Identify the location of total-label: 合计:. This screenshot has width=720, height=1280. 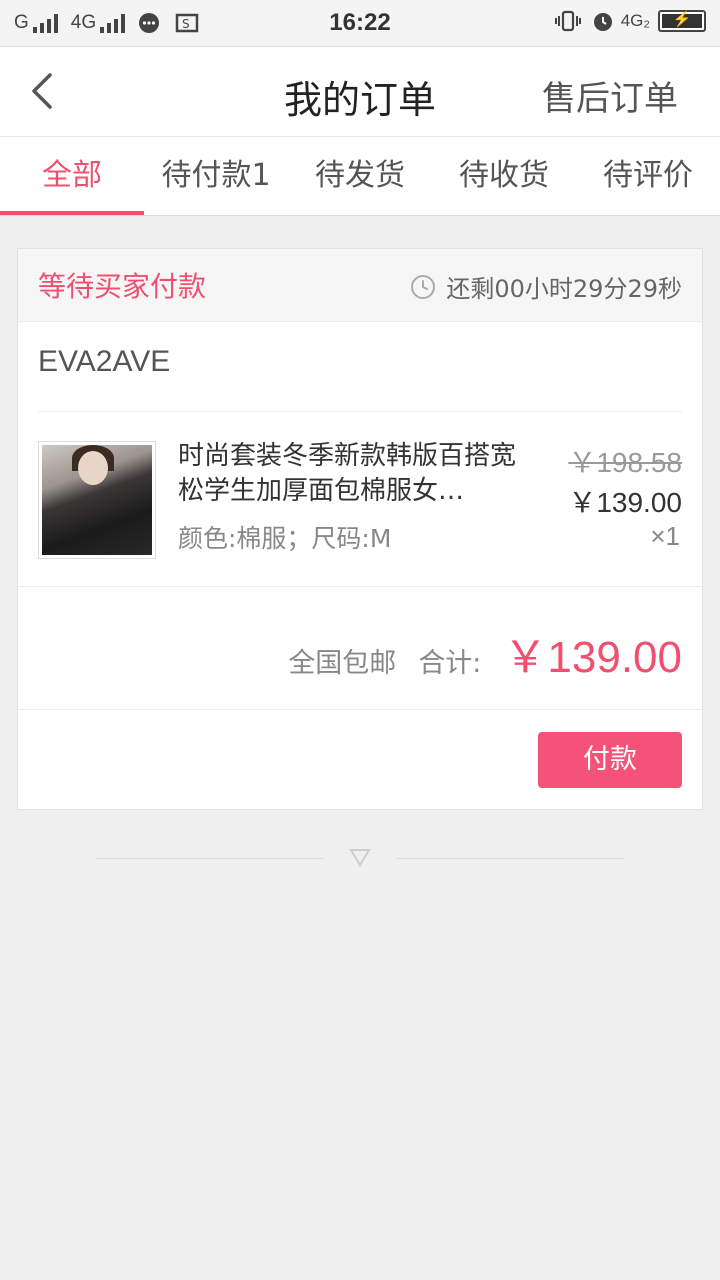
(450, 663).